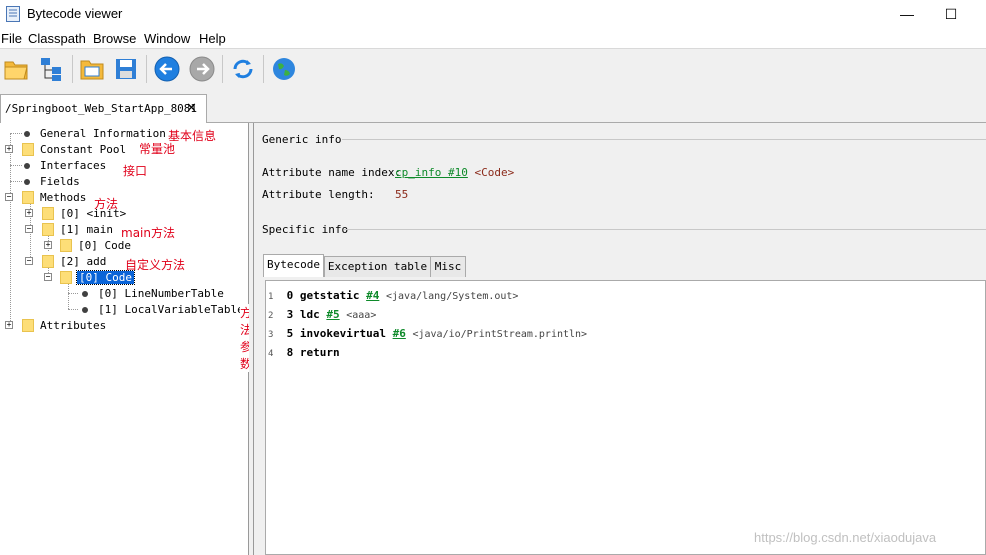 The height and width of the screenshot is (555, 986). I want to click on tab-bytecode: Bytecode, so click(293, 265).